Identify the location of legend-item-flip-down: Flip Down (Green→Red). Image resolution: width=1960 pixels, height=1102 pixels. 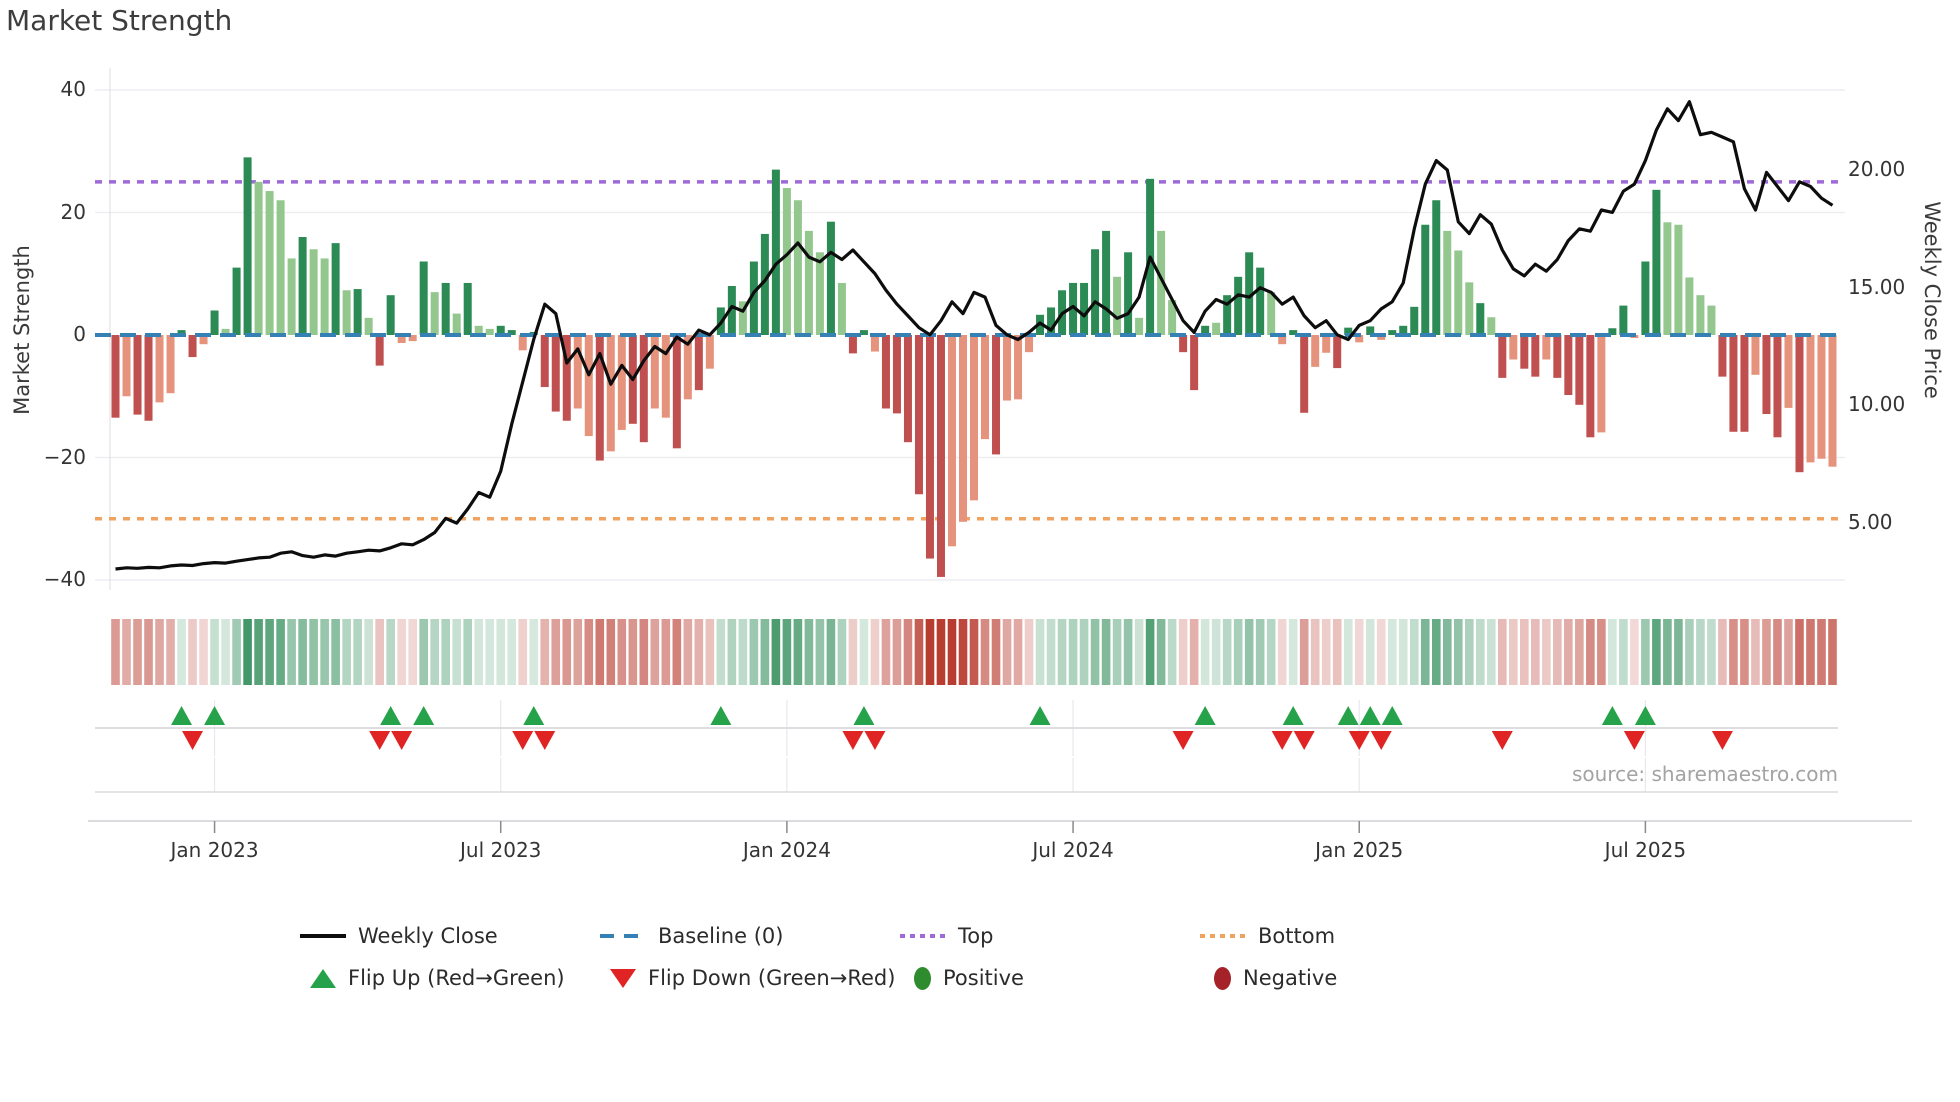
(752, 978).